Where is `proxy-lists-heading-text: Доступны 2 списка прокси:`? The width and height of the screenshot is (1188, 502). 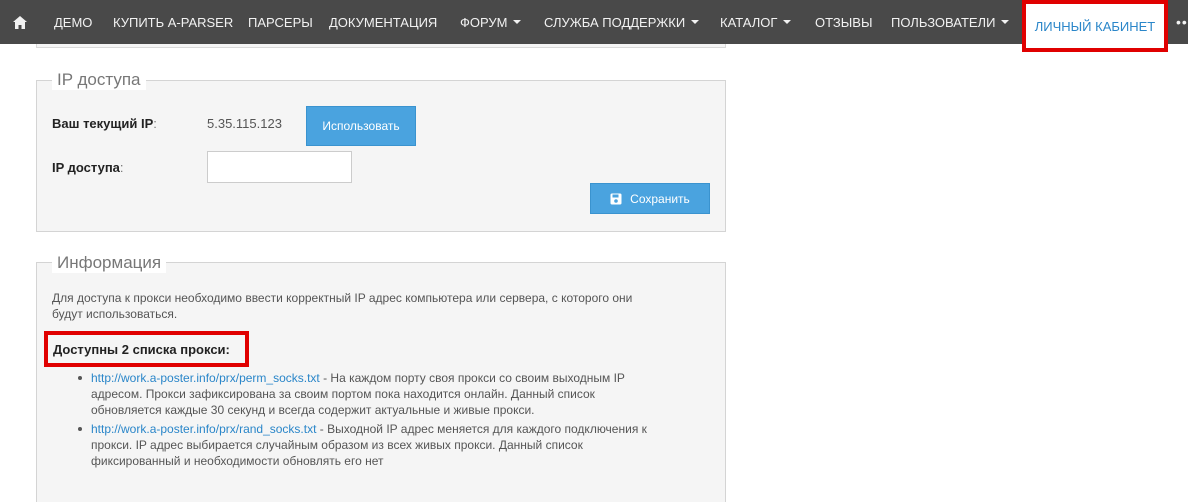
proxy-lists-heading-text: Доступны 2 списка прокси: is located at coordinates (141, 349).